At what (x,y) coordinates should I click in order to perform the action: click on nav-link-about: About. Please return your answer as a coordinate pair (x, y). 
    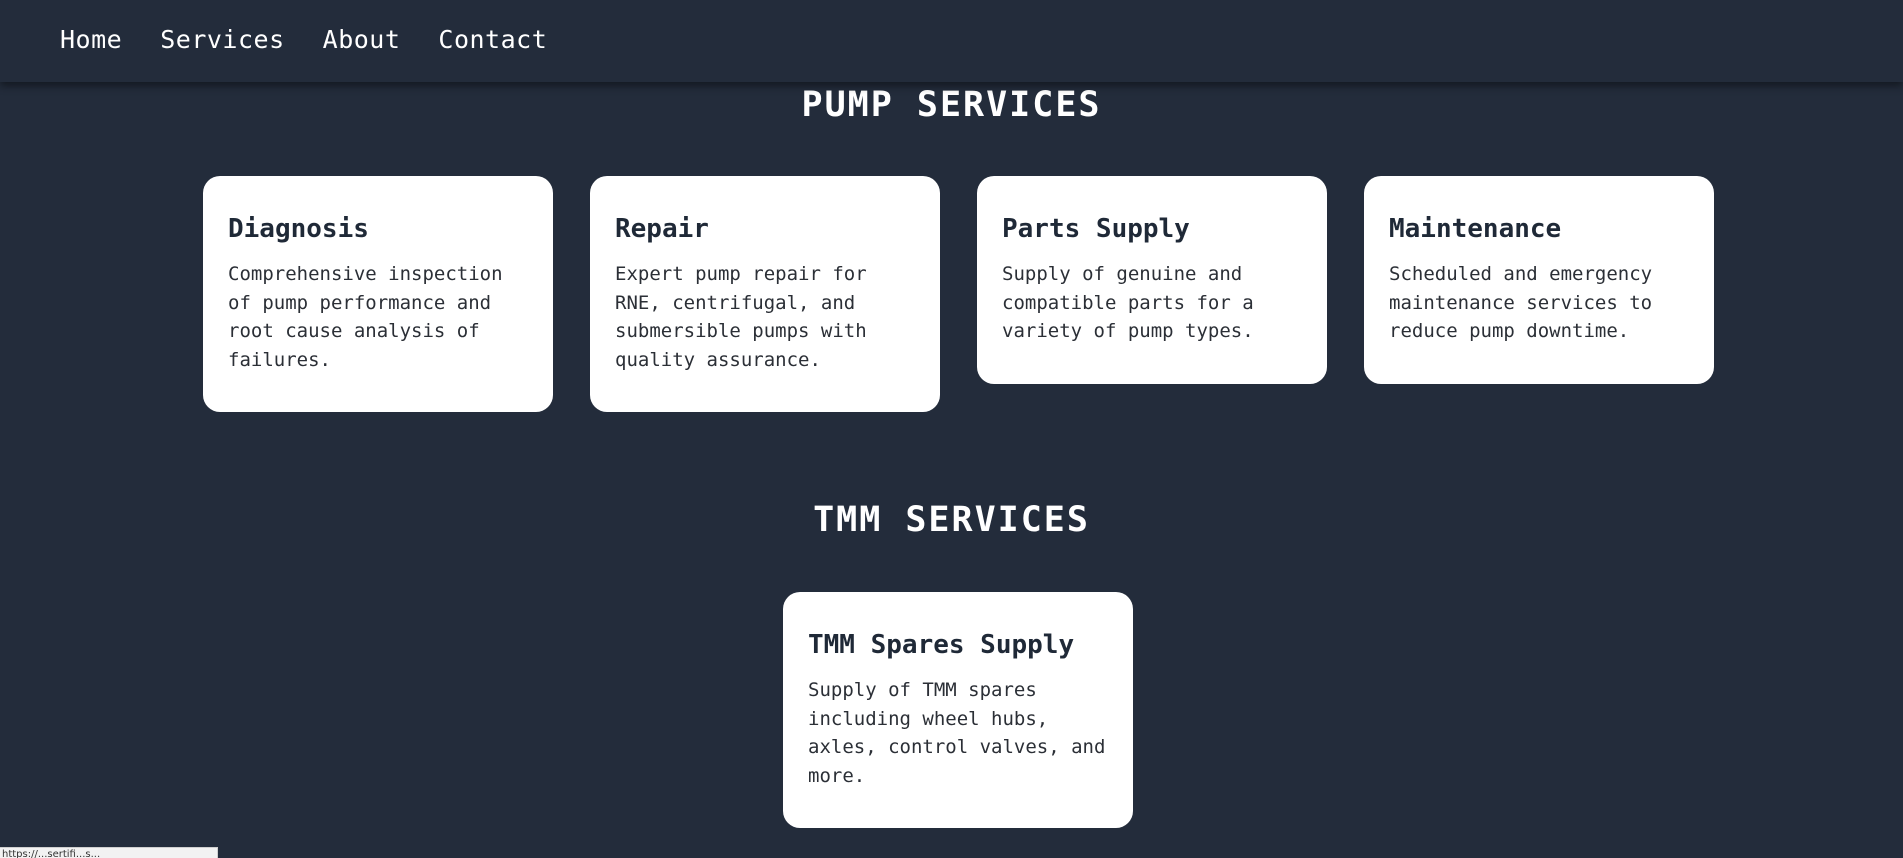
    Looking at the image, I should click on (362, 39).